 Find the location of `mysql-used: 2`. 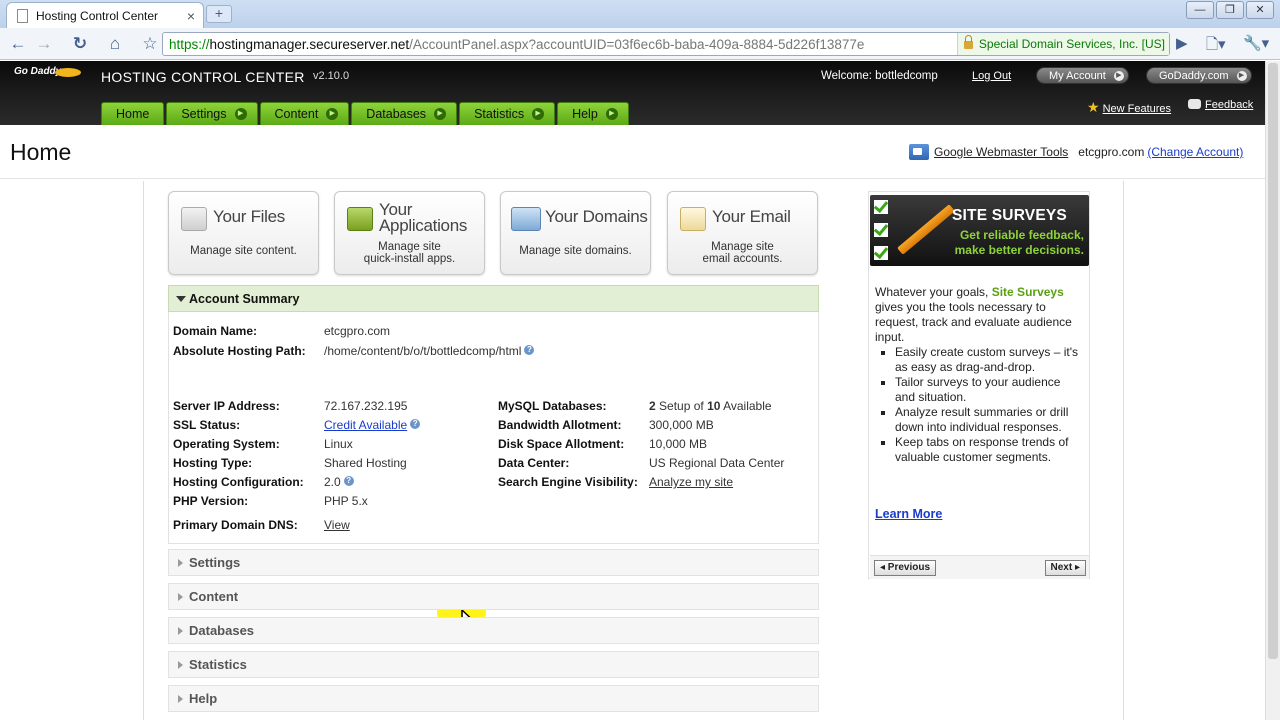

mysql-used: 2 is located at coordinates (652, 406).